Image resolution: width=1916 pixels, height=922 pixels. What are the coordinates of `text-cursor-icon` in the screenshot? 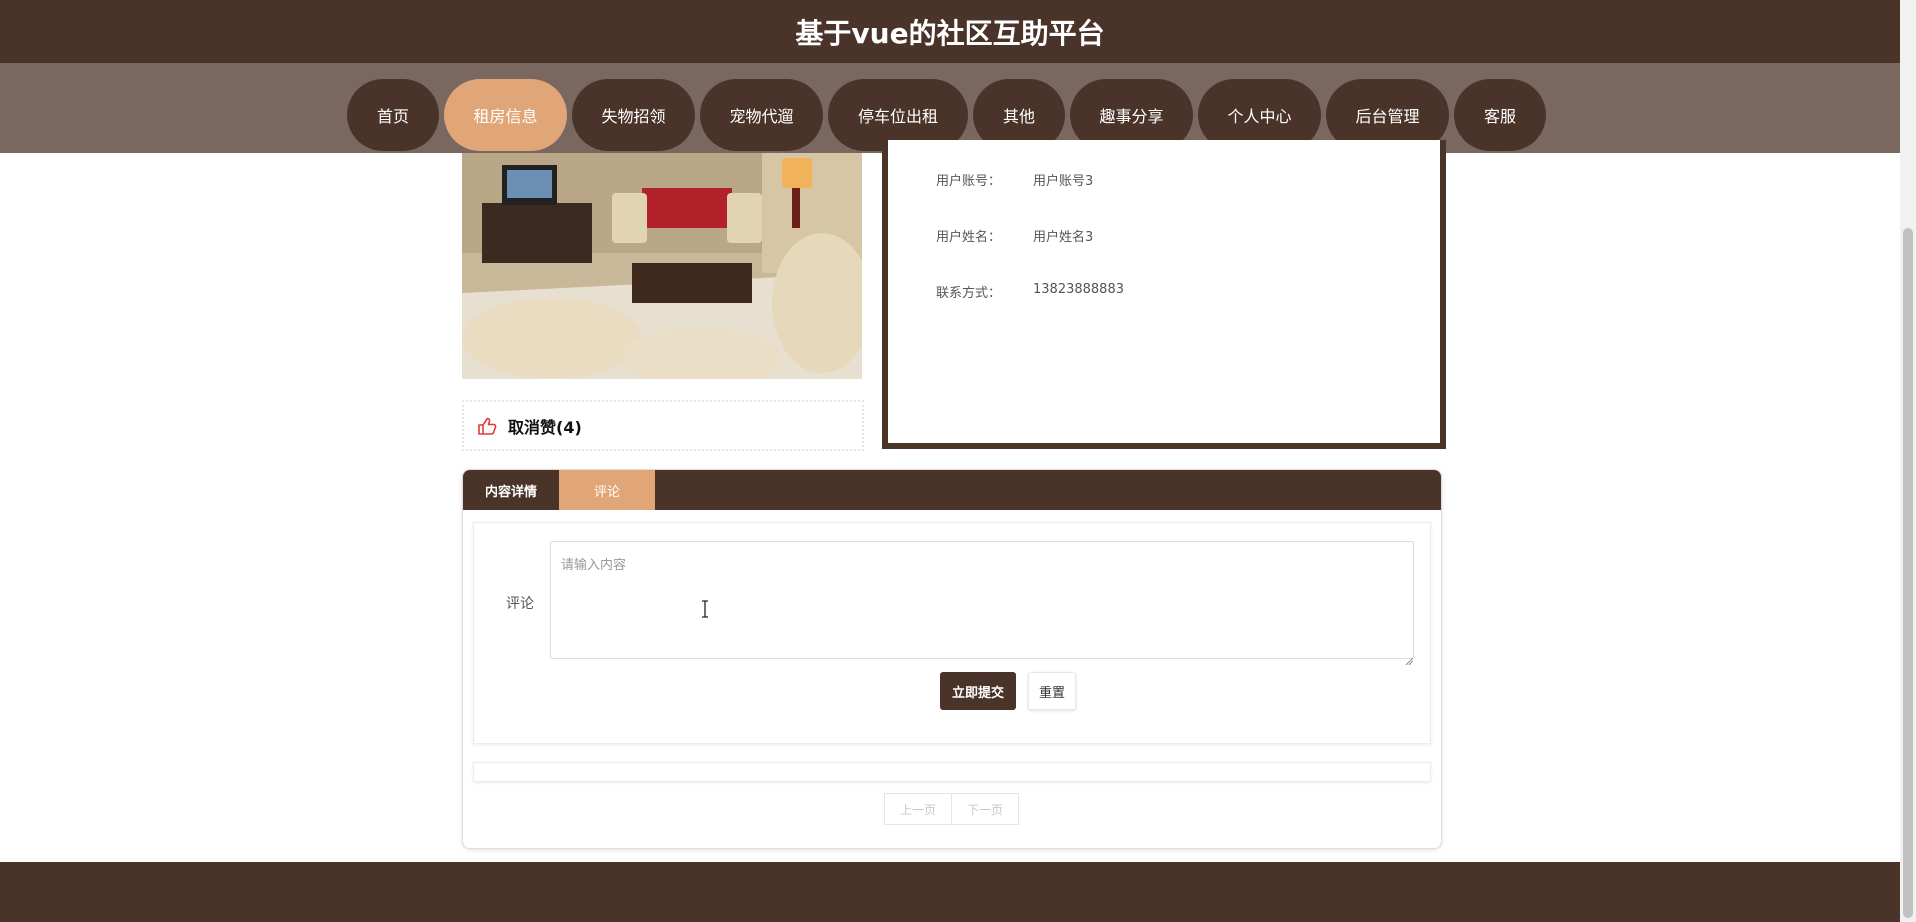 It's located at (705, 609).